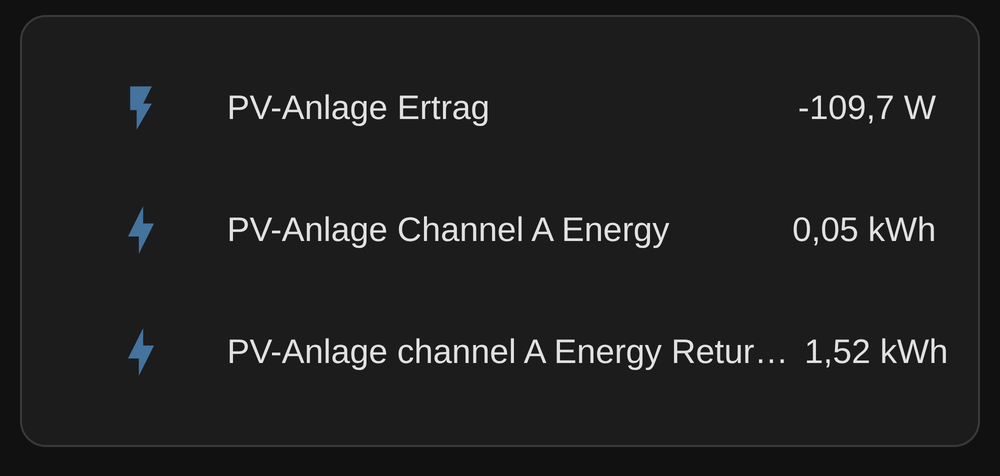 The width and height of the screenshot is (1000, 476). Describe the element at coordinates (867, 108) in the screenshot. I see `entity-value: -109,7 W` at that location.